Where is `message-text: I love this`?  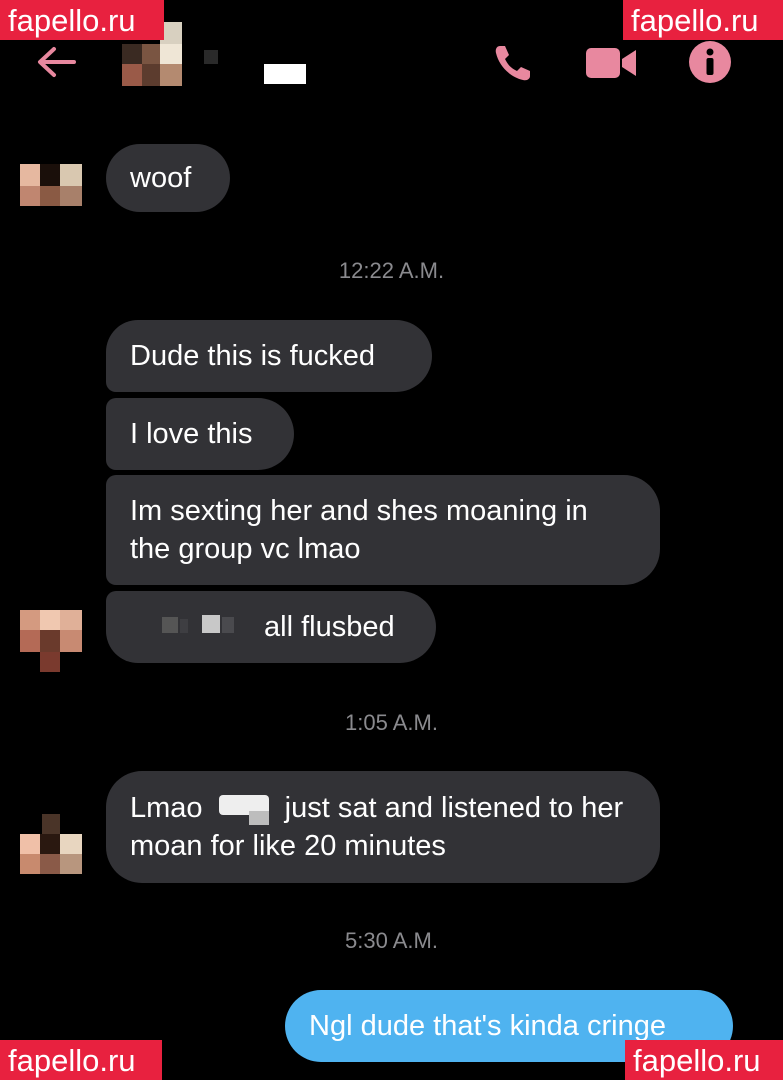
message-text: I love this is located at coordinates (191, 434).